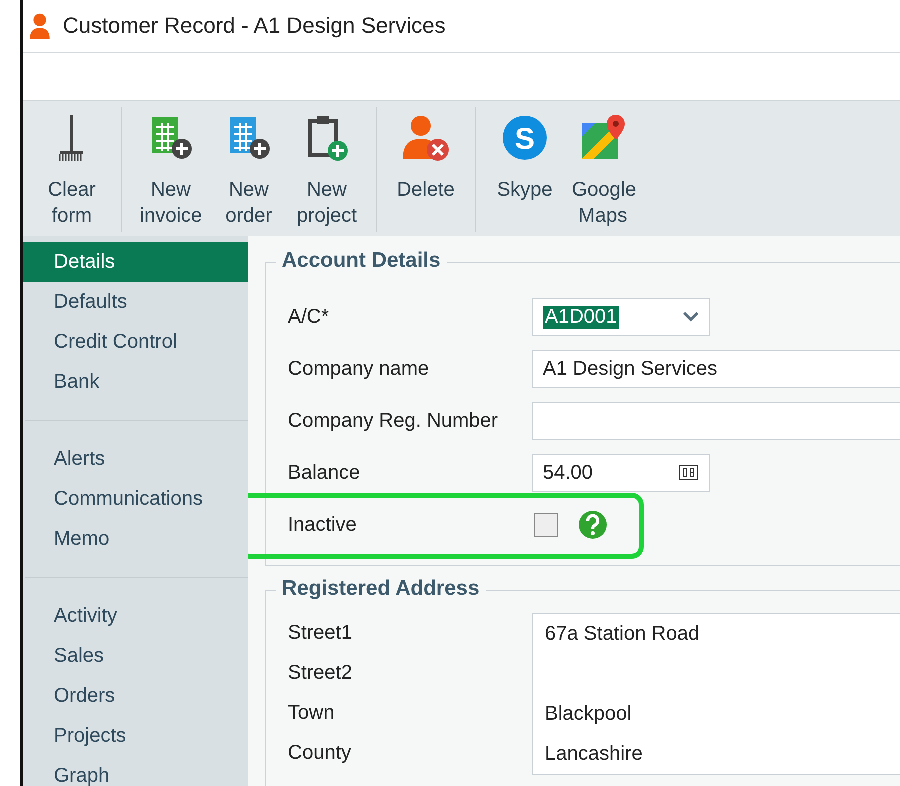 The height and width of the screenshot is (786, 900). Describe the element at coordinates (359, 369) in the screenshot. I see `field-label: Company name` at that location.